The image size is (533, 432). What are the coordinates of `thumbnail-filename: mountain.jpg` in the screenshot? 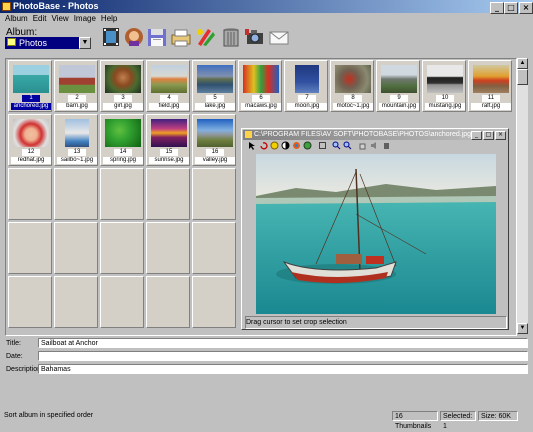 It's located at (399, 106).